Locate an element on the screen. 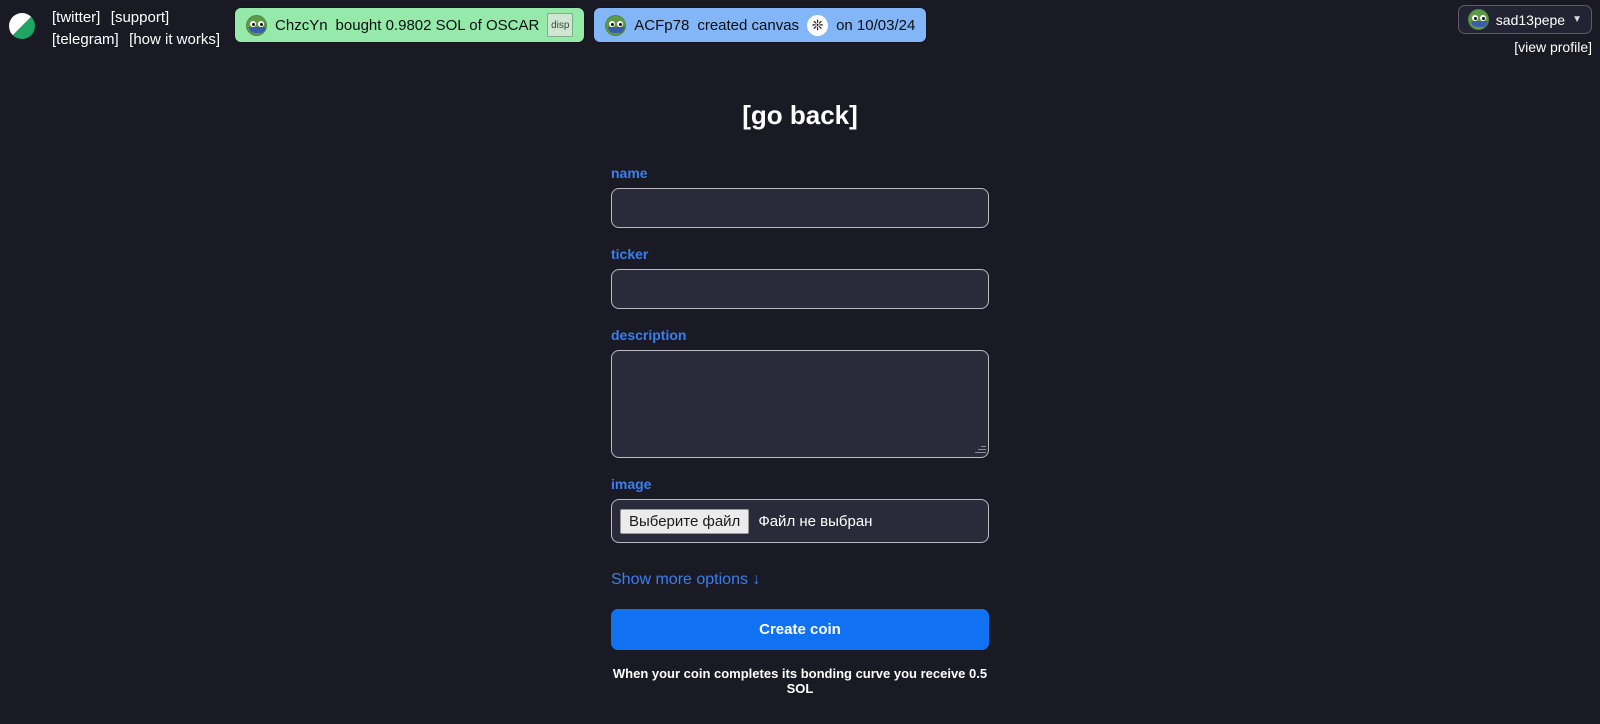 The width and height of the screenshot is (1600, 724). create-coin-button: Create coin is located at coordinates (800, 629).